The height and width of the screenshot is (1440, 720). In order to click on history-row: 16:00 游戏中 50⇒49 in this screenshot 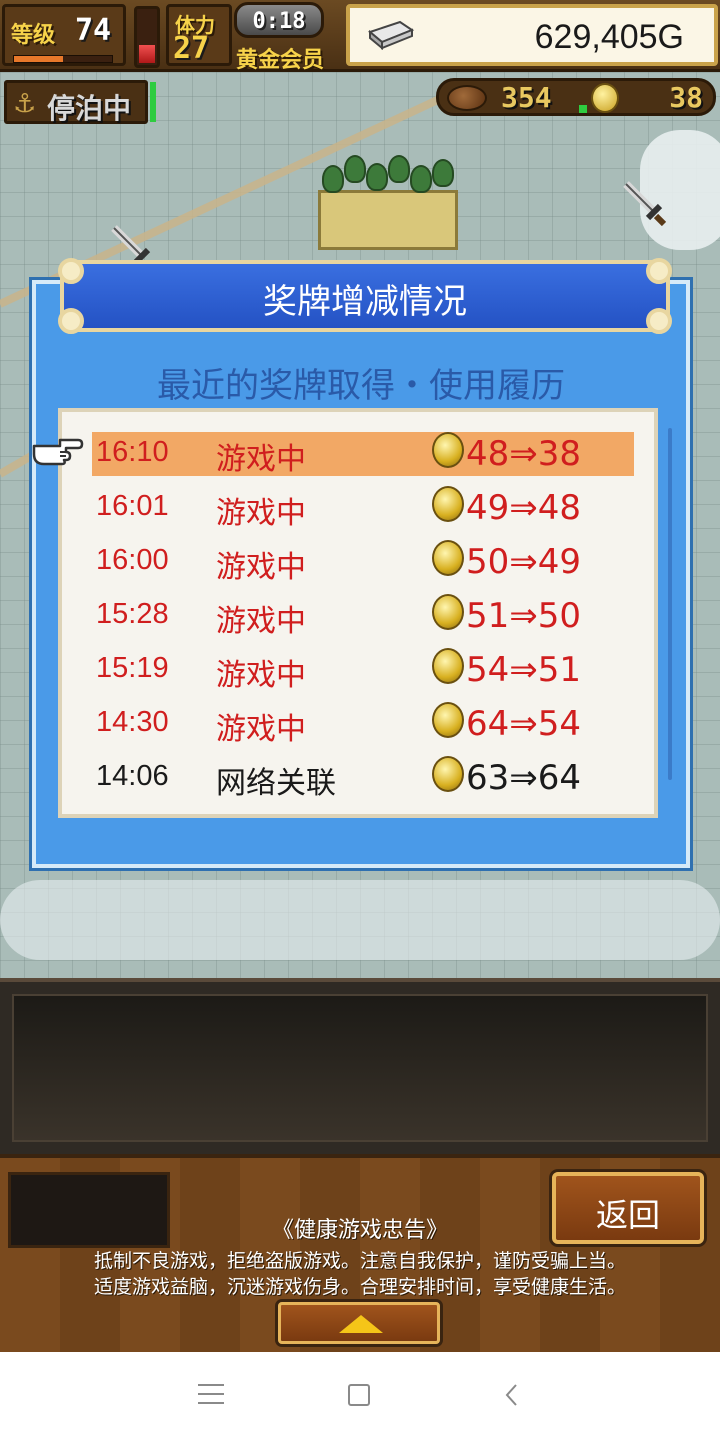, I will do `click(363, 562)`.